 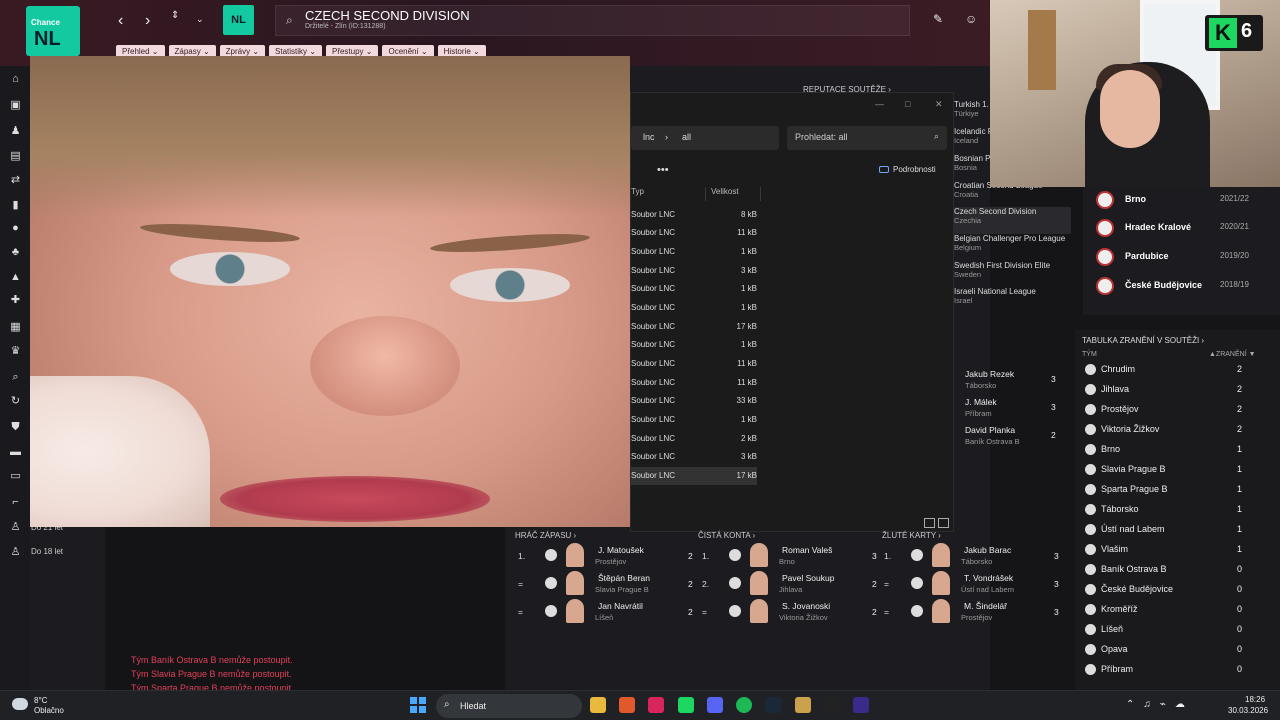 I want to click on system-tray: ⌃♫⌁☁, so click(x=1160, y=704).